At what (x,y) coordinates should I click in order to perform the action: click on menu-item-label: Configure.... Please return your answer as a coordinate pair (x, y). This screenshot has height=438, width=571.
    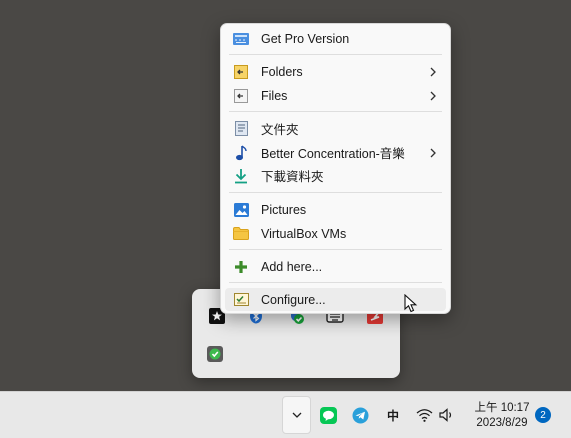
    Looking at the image, I should click on (293, 299).